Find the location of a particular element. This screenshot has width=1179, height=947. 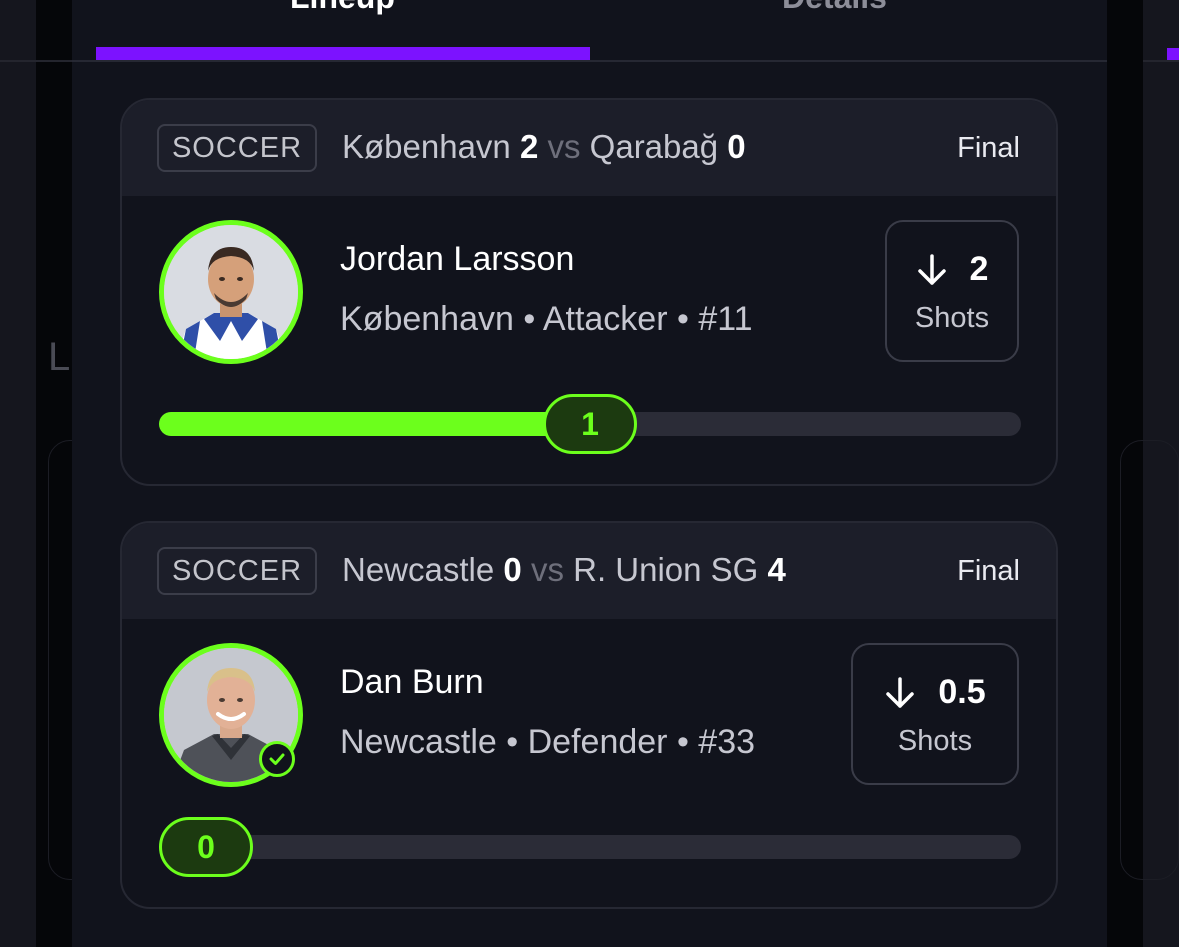

player-meta: København • Attacker • #11 is located at coordinates (546, 319).